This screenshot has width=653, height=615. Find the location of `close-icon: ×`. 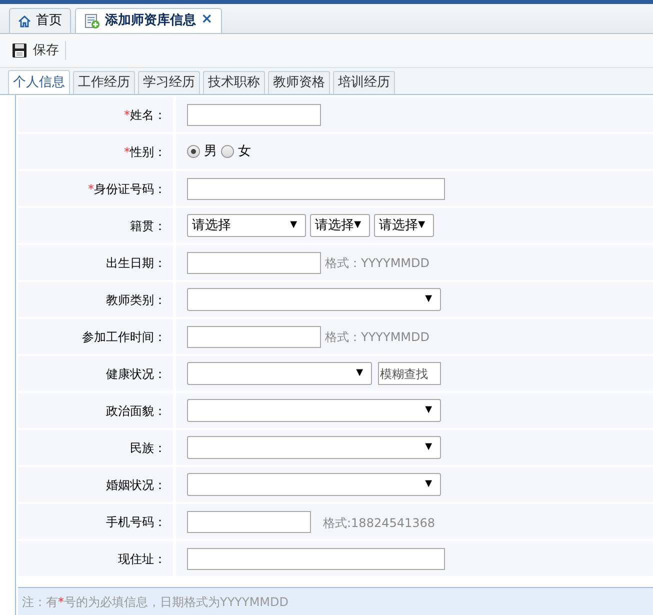

close-icon: × is located at coordinates (207, 19).